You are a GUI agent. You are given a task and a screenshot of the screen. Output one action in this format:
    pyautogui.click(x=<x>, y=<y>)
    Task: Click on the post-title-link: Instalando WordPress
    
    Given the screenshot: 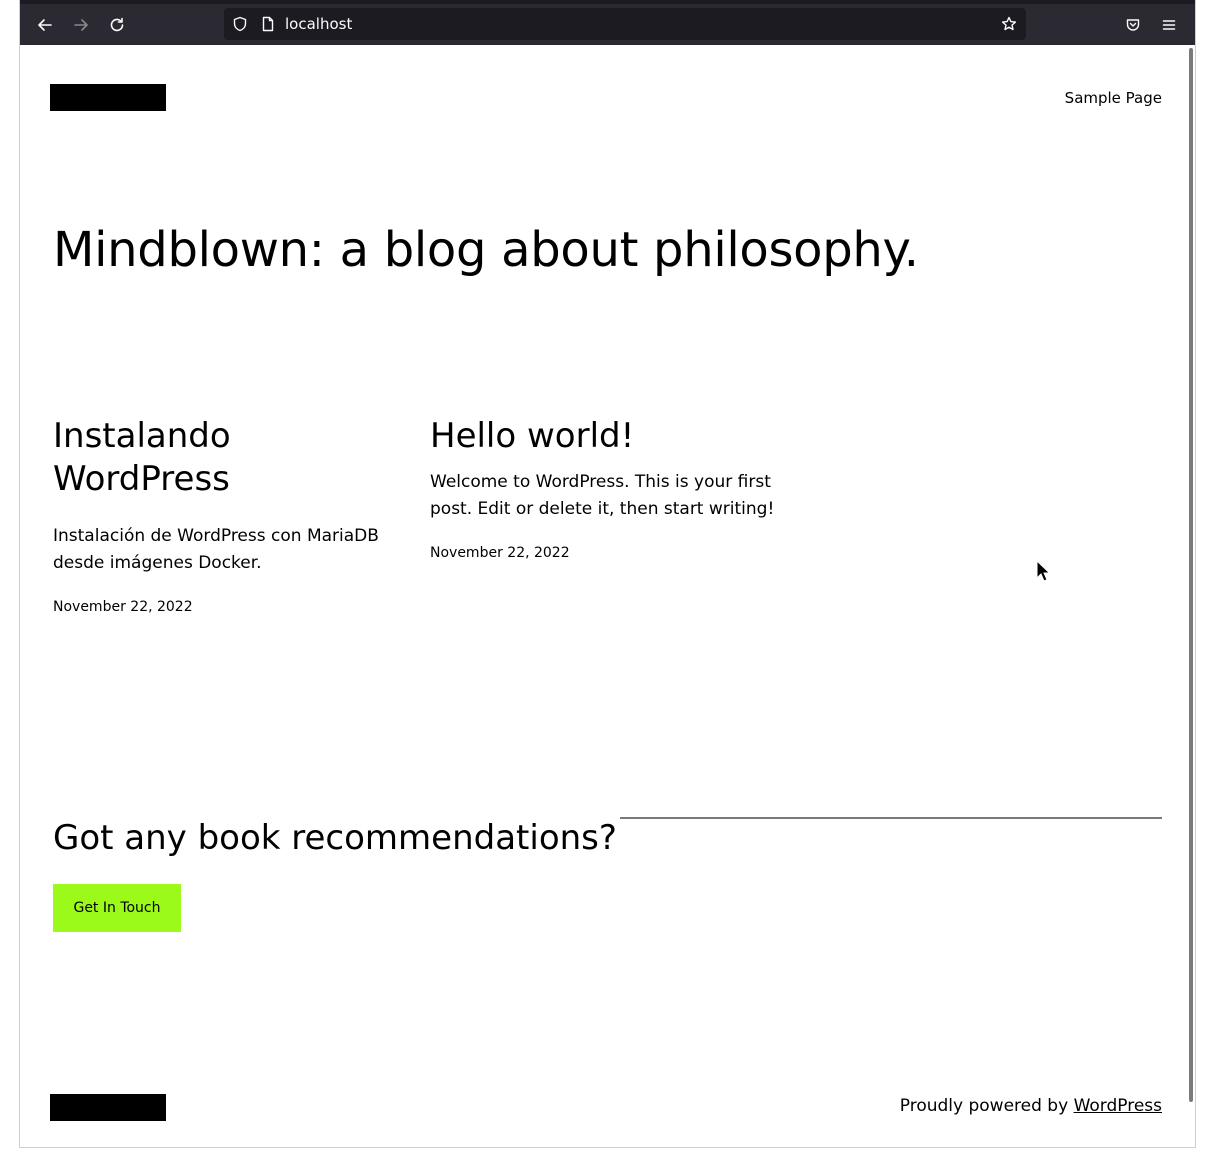 What is the action you would take?
    pyautogui.click(x=227, y=458)
    